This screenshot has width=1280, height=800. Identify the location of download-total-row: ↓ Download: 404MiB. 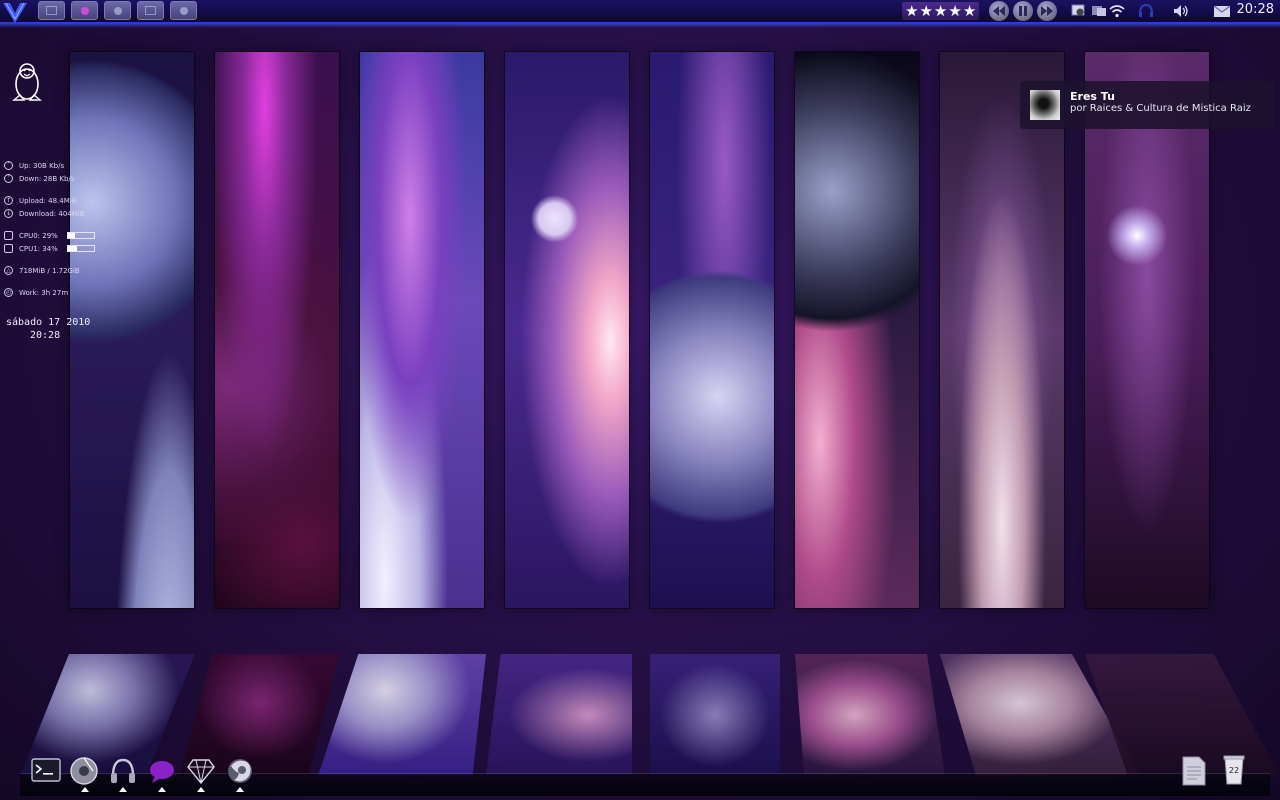
(44, 213).